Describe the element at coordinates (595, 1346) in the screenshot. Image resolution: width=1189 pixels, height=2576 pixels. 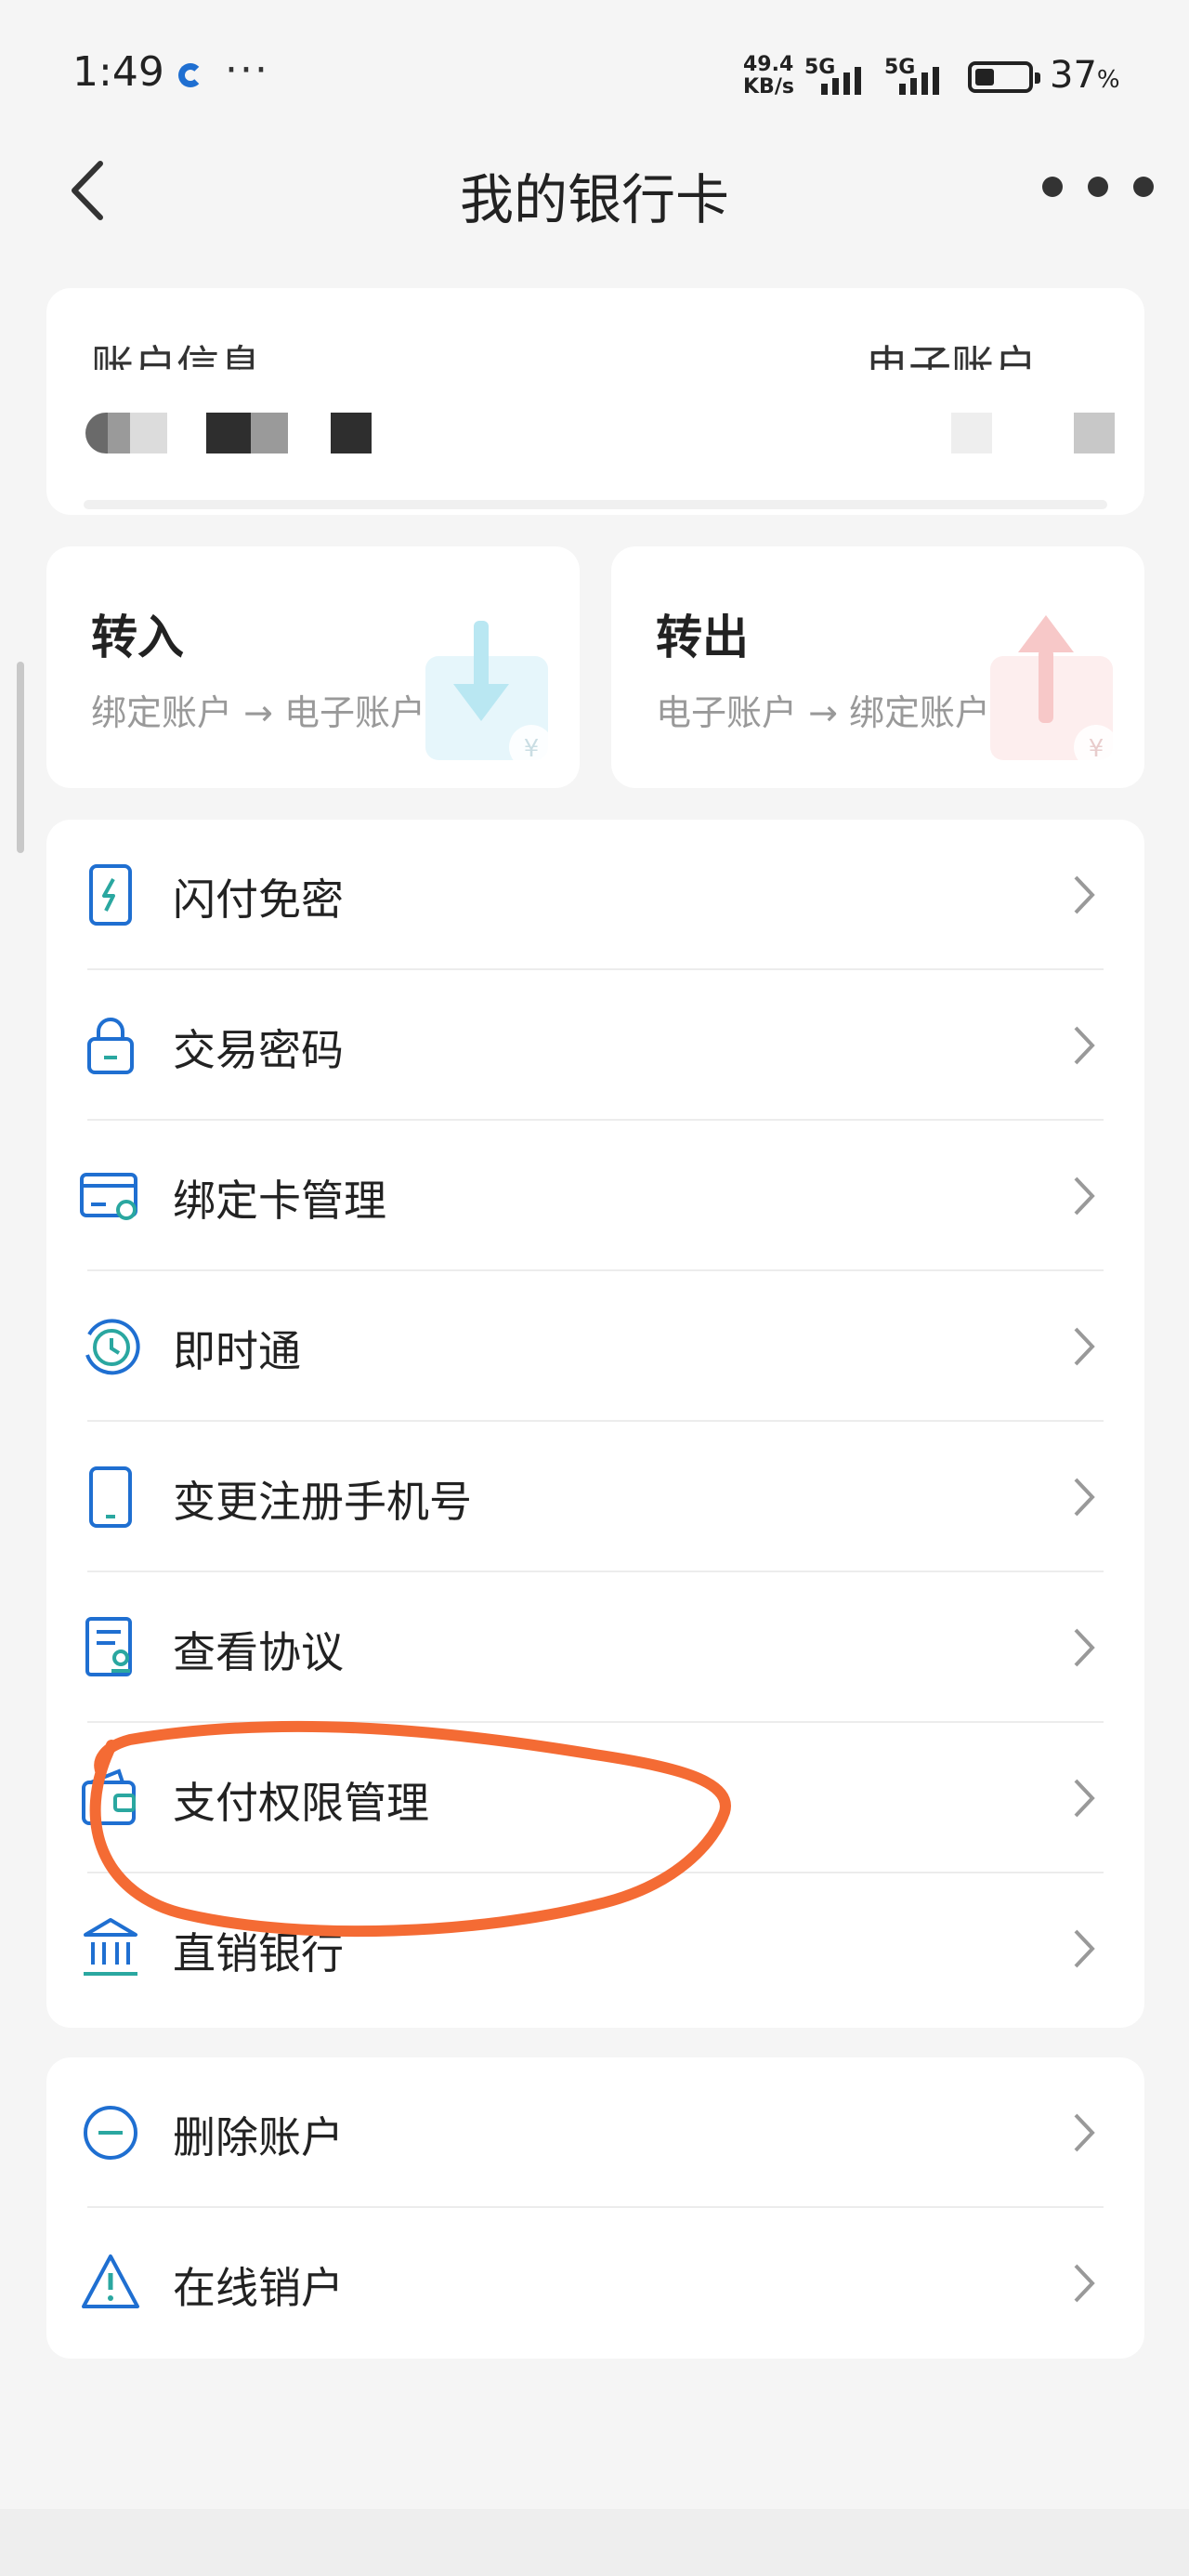
I see `menu-item-instant-notify: 即时通` at that location.